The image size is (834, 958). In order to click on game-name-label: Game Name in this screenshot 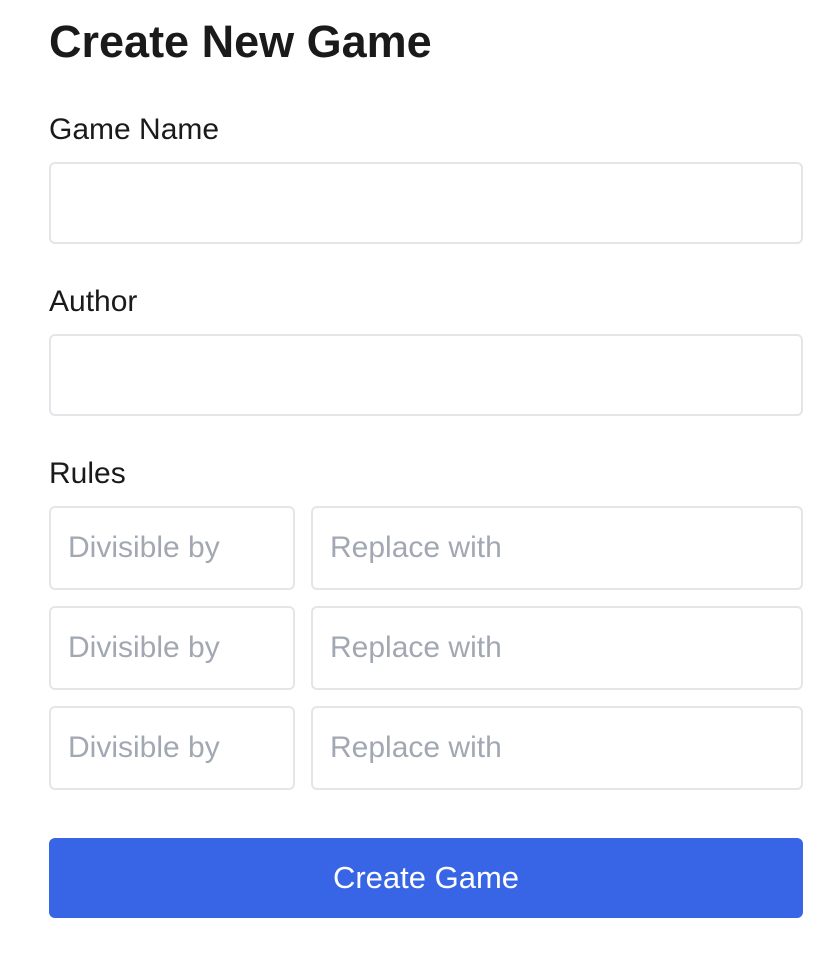, I will do `click(134, 129)`.